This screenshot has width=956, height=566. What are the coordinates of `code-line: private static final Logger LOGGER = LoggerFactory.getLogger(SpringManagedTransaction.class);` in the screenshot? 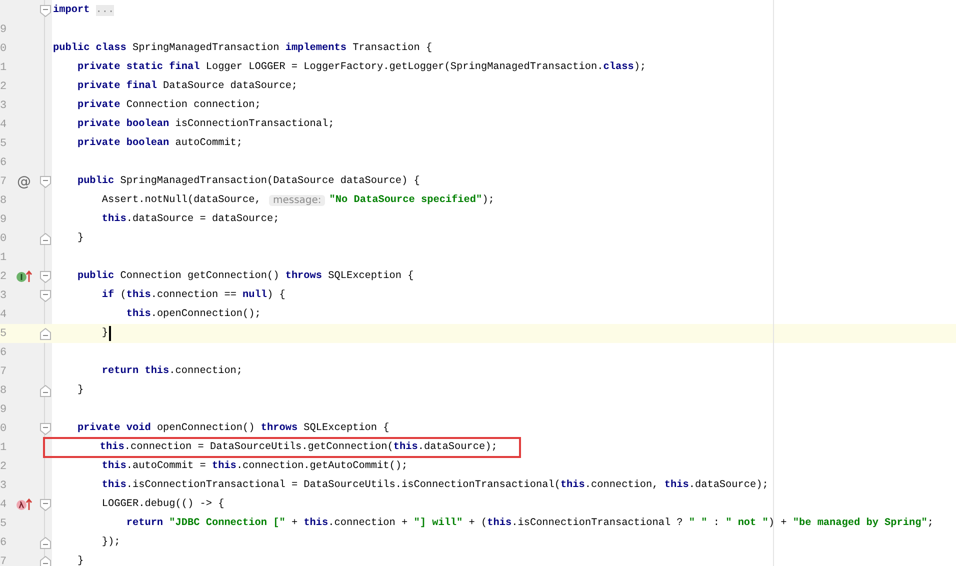 It's located at (362, 67).